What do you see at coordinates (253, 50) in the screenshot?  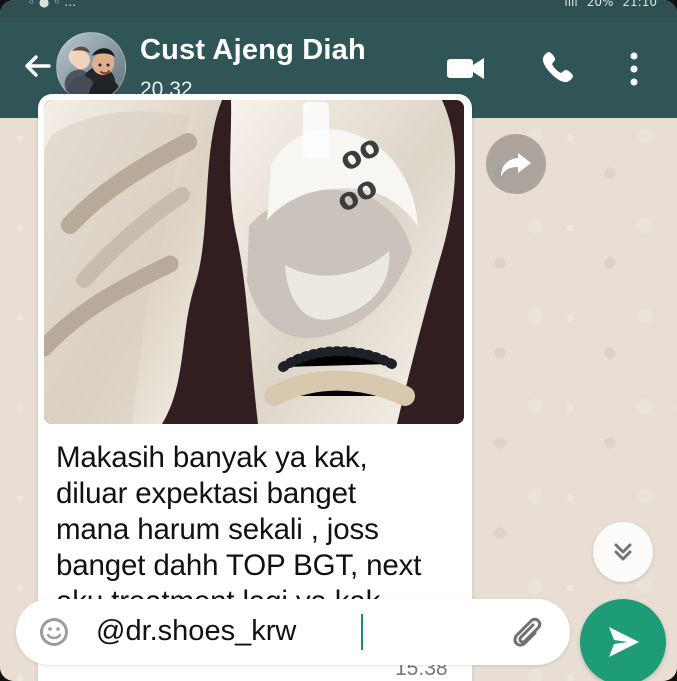 I see `contact-name: Cust Ajeng Diah` at bounding box center [253, 50].